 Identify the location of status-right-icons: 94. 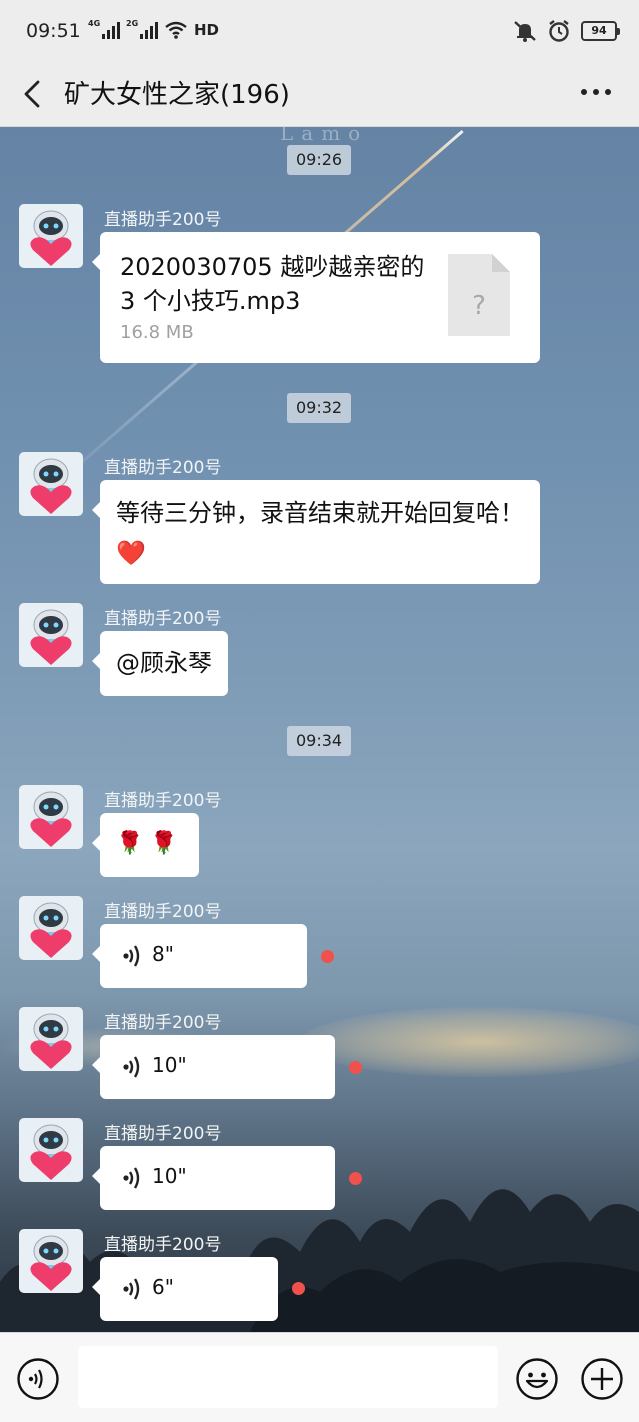
(566, 31).